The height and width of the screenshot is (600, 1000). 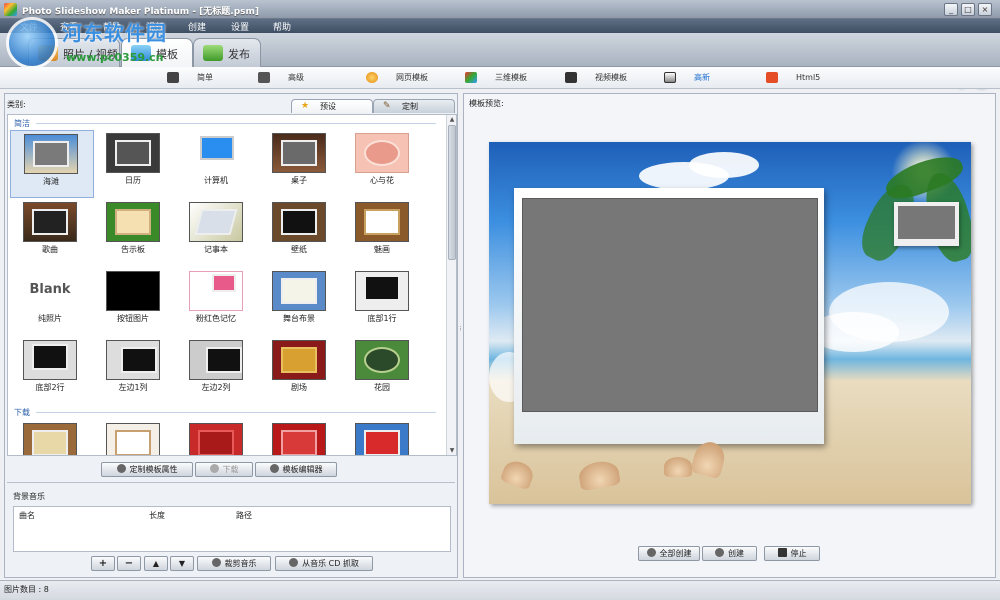 What do you see at coordinates (782, 552) in the screenshot?
I see `stop-icon` at bounding box center [782, 552].